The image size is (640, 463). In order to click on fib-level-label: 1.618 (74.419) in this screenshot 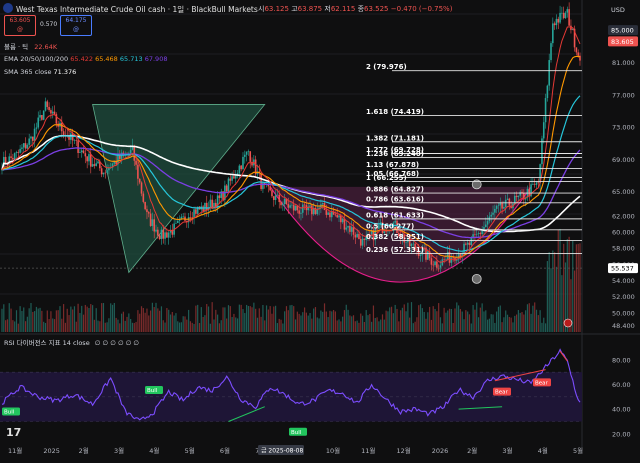, I will do `click(395, 112)`.